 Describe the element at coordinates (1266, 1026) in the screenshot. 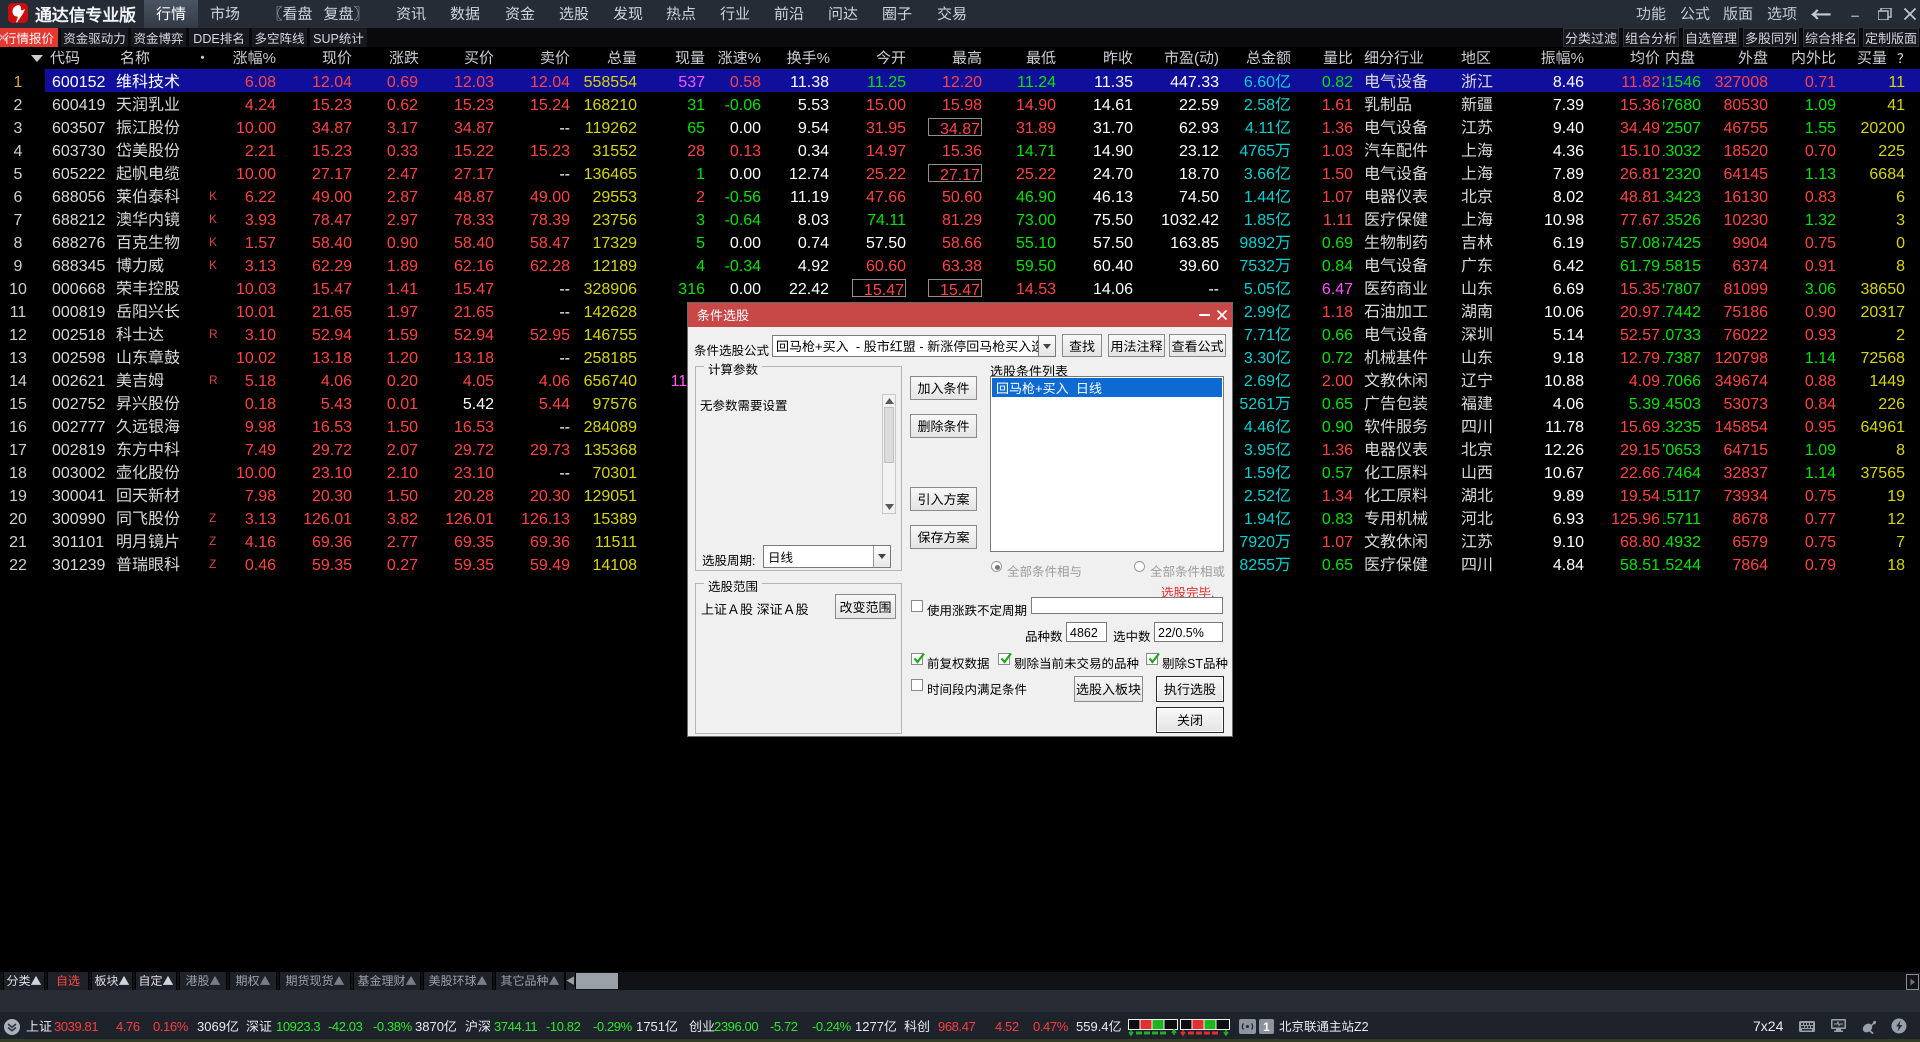

I see `svg-text: 1` at that location.